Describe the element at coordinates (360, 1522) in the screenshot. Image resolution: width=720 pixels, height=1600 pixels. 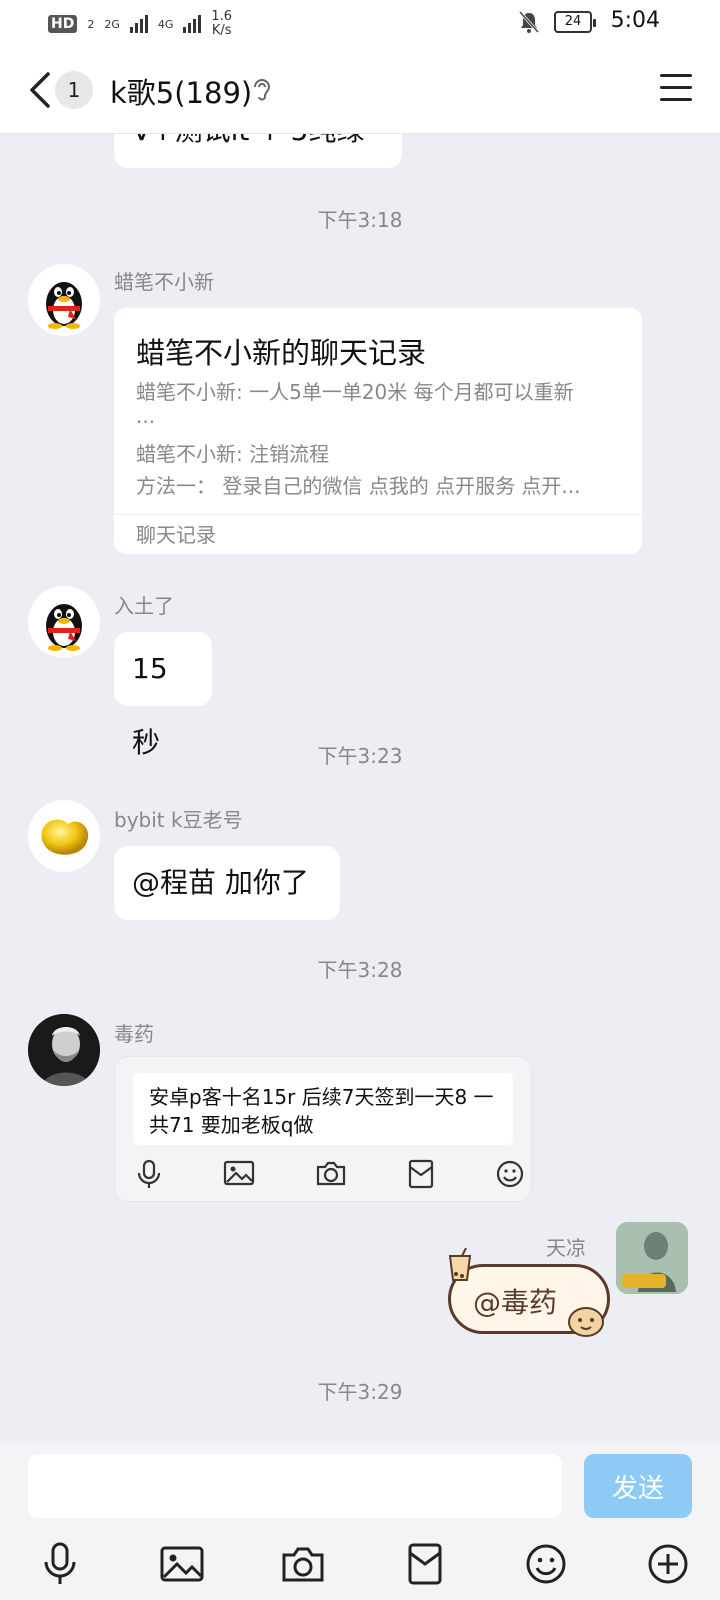
I see `input-bar: 发送` at that location.